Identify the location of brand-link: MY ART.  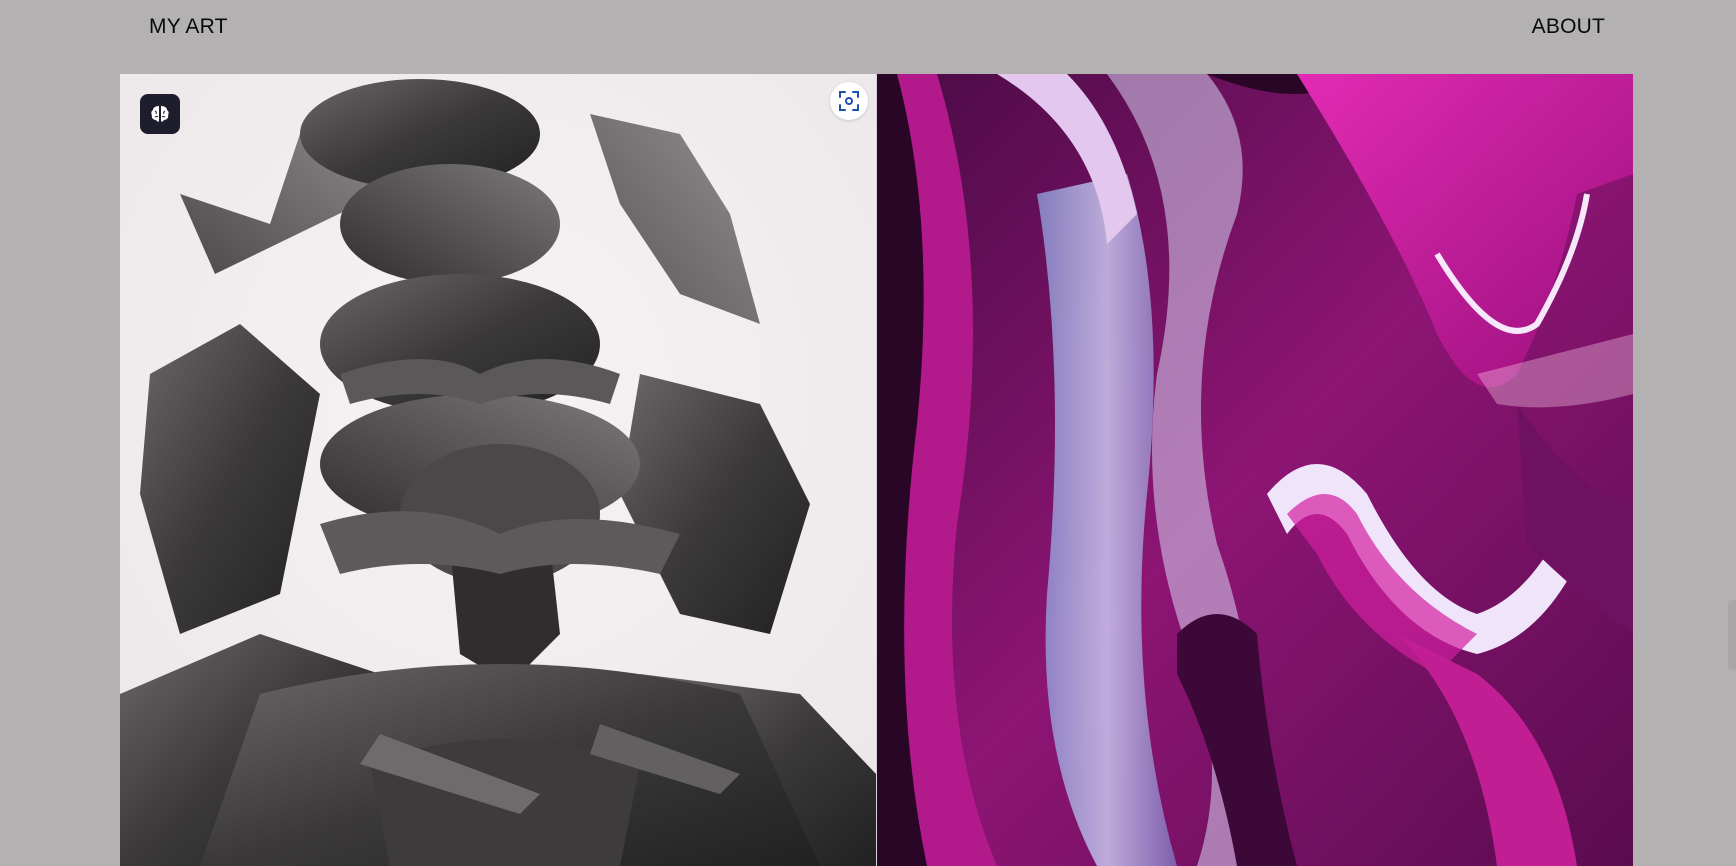
(188, 27).